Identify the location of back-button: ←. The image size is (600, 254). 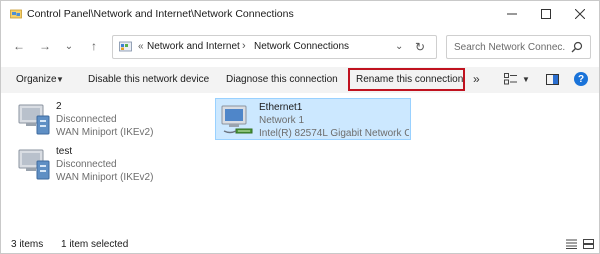
(19, 46).